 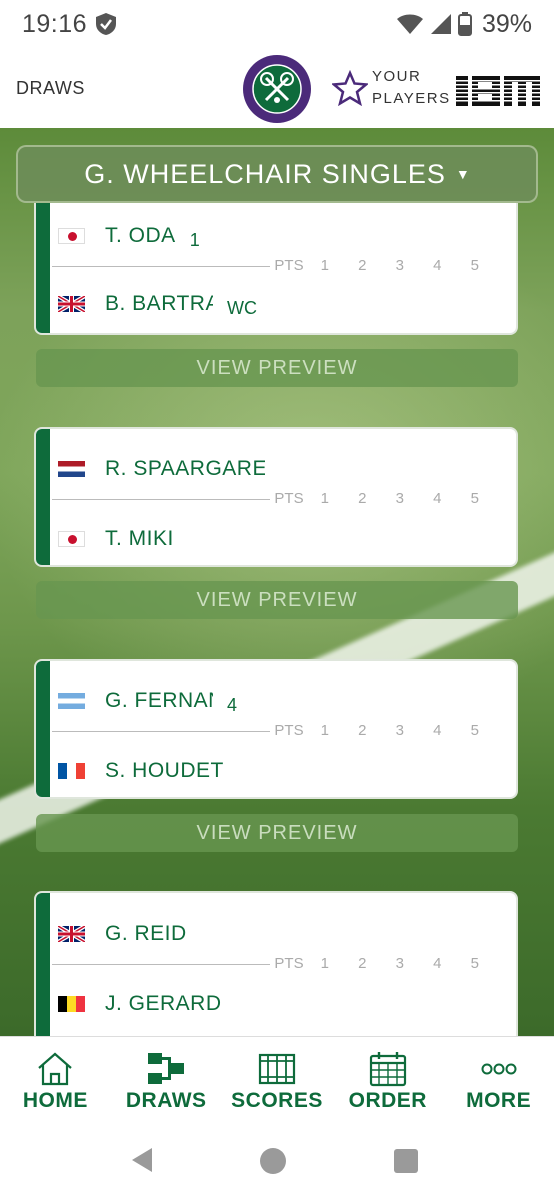 I want to click on player-row: G. FERNANDEZ 4, so click(x=147, y=701).